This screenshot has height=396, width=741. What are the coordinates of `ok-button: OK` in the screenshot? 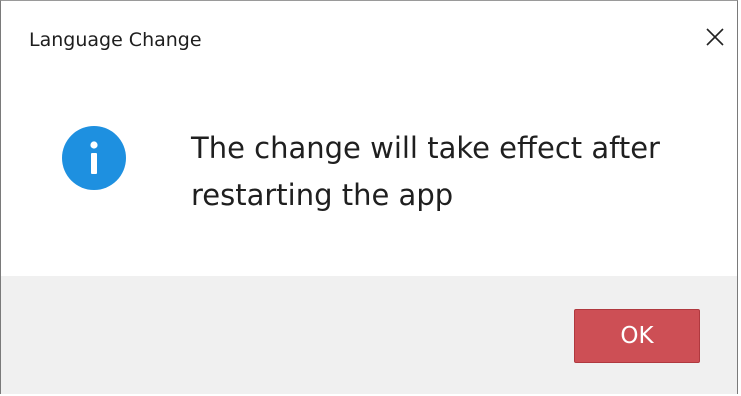 It's located at (637, 336).